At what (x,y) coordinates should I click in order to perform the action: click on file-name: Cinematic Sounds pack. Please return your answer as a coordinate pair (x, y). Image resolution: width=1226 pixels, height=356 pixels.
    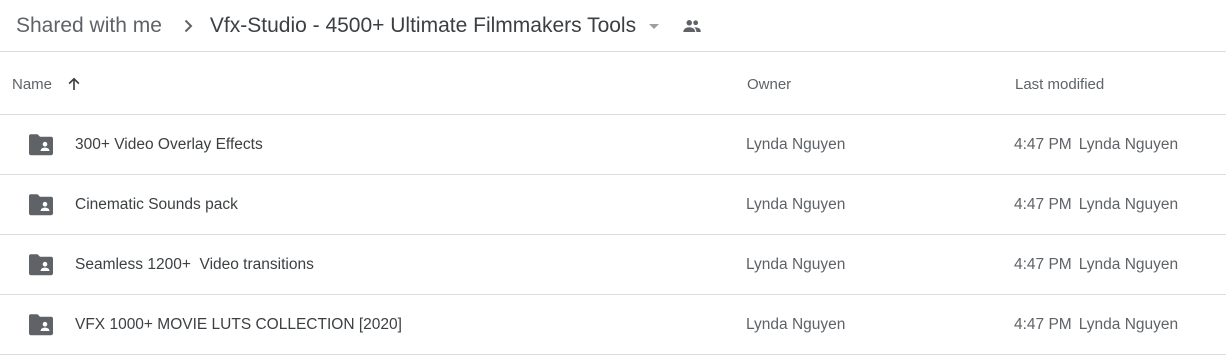
    Looking at the image, I should click on (156, 204).